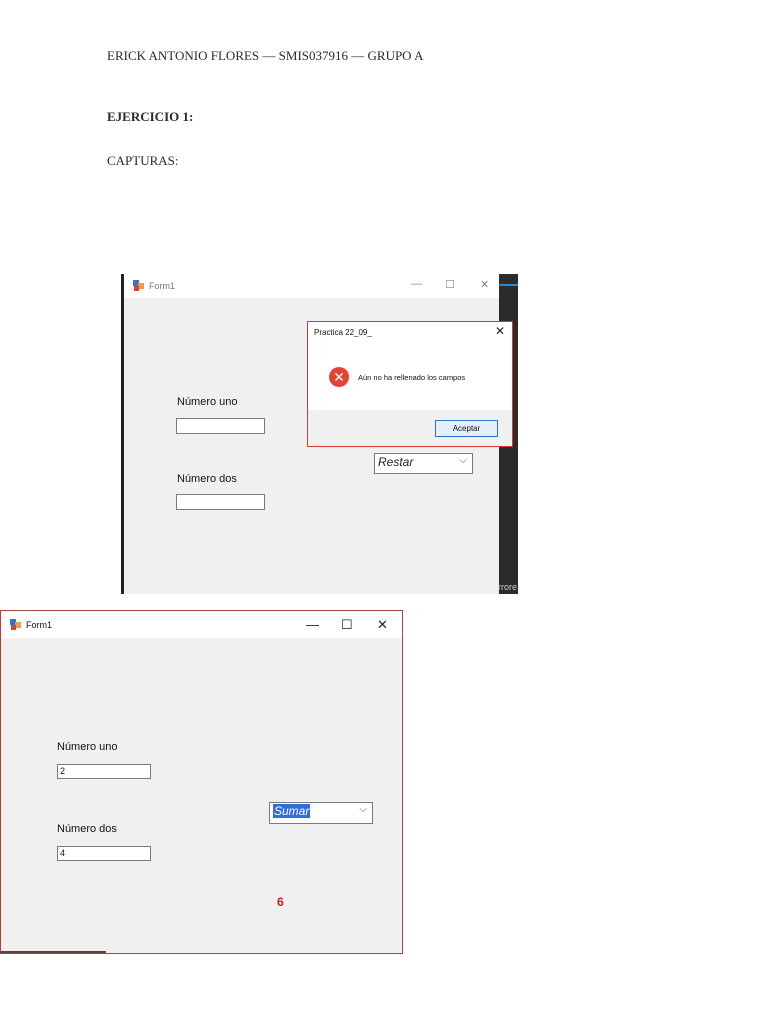  What do you see at coordinates (104, 771) in the screenshot?
I see `input-numero-uno: 2` at bounding box center [104, 771].